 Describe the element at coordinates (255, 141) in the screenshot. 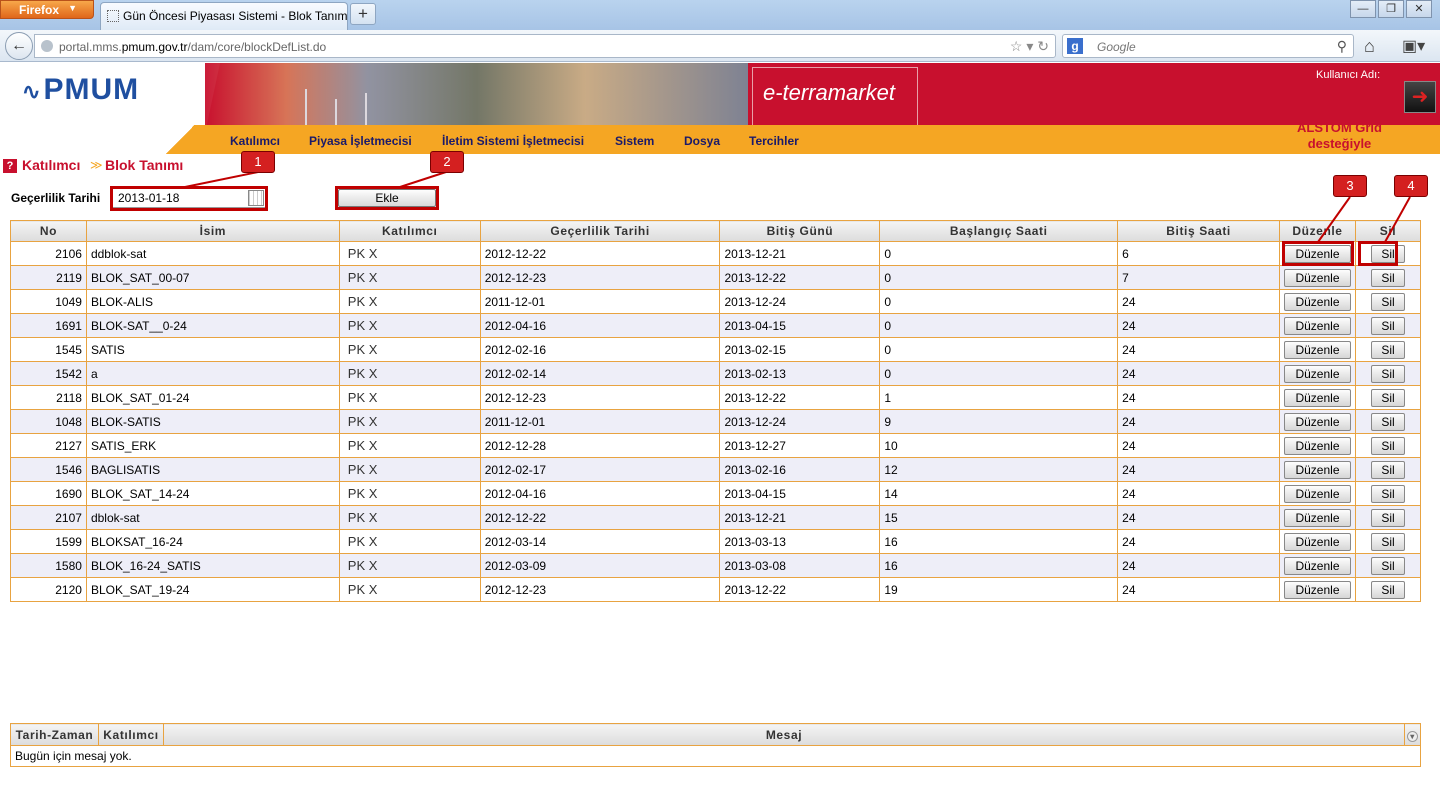

I see `menu-item-katilimci: Katılımcı` at that location.